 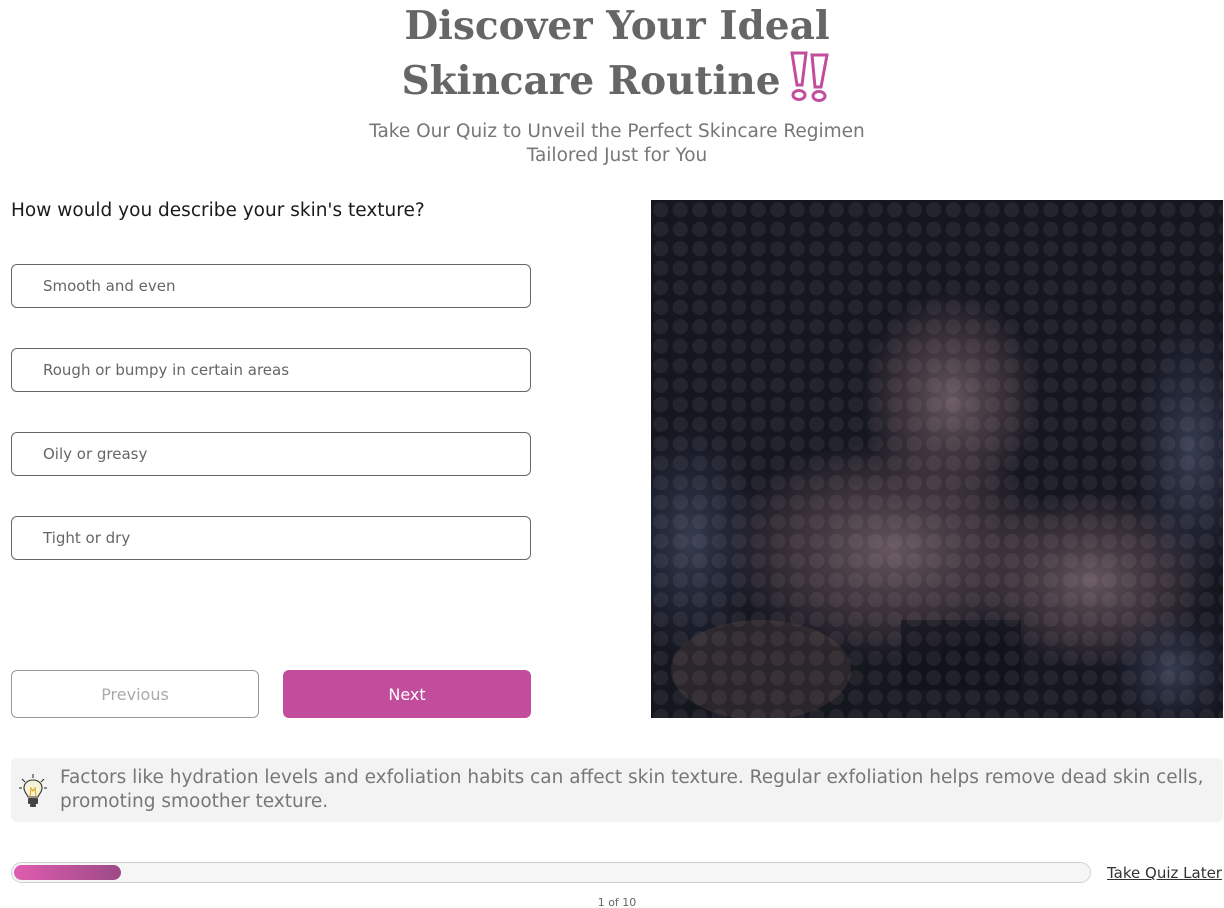 I want to click on previous-button: Previous, so click(x=135, y=694).